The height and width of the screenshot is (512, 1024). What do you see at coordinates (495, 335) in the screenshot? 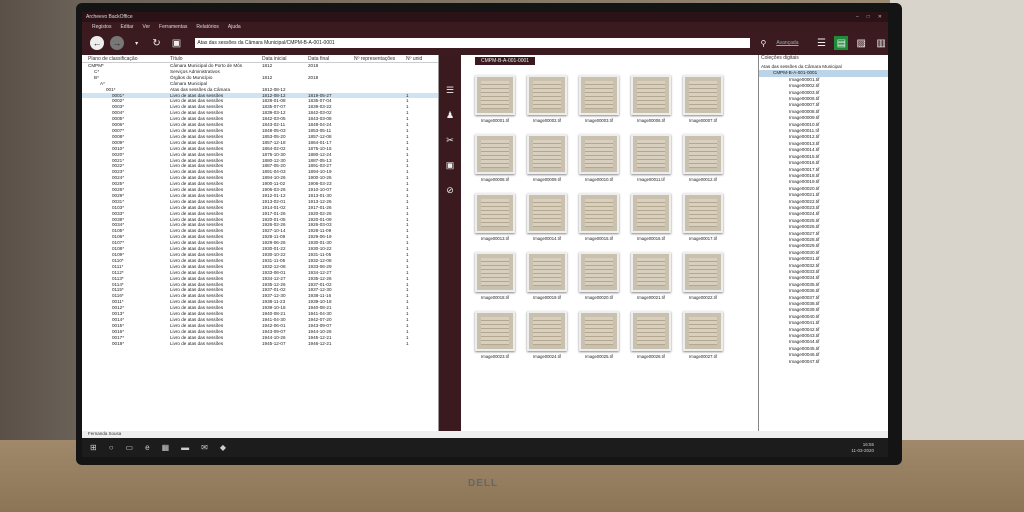
I see `thumbnail: Image00023.tif` at bounding box center [495, 335].